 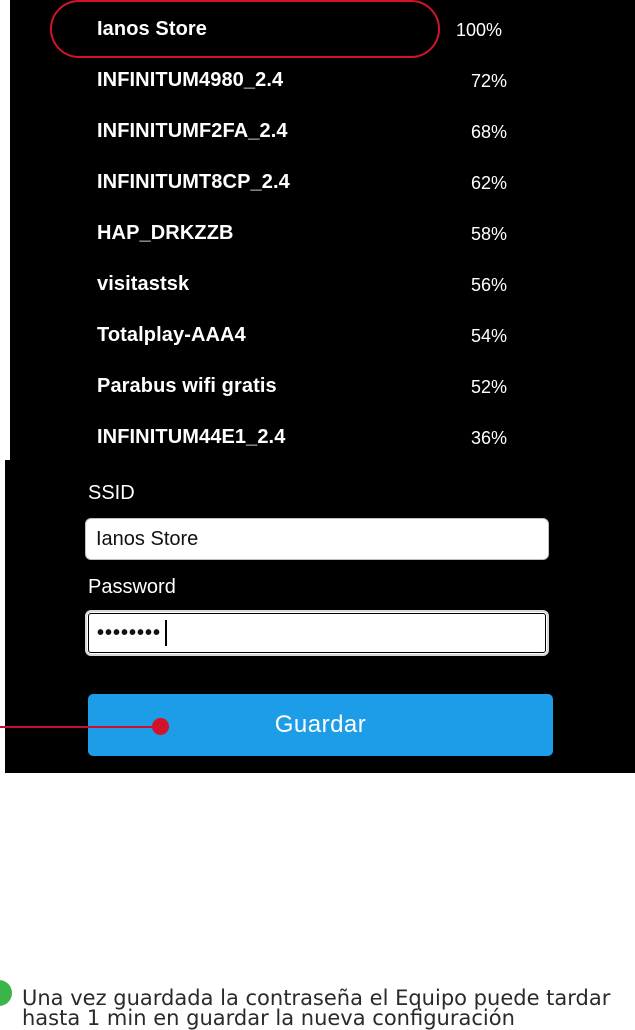 I want to click on network-signal: 72%, so click(x=489, y=81).